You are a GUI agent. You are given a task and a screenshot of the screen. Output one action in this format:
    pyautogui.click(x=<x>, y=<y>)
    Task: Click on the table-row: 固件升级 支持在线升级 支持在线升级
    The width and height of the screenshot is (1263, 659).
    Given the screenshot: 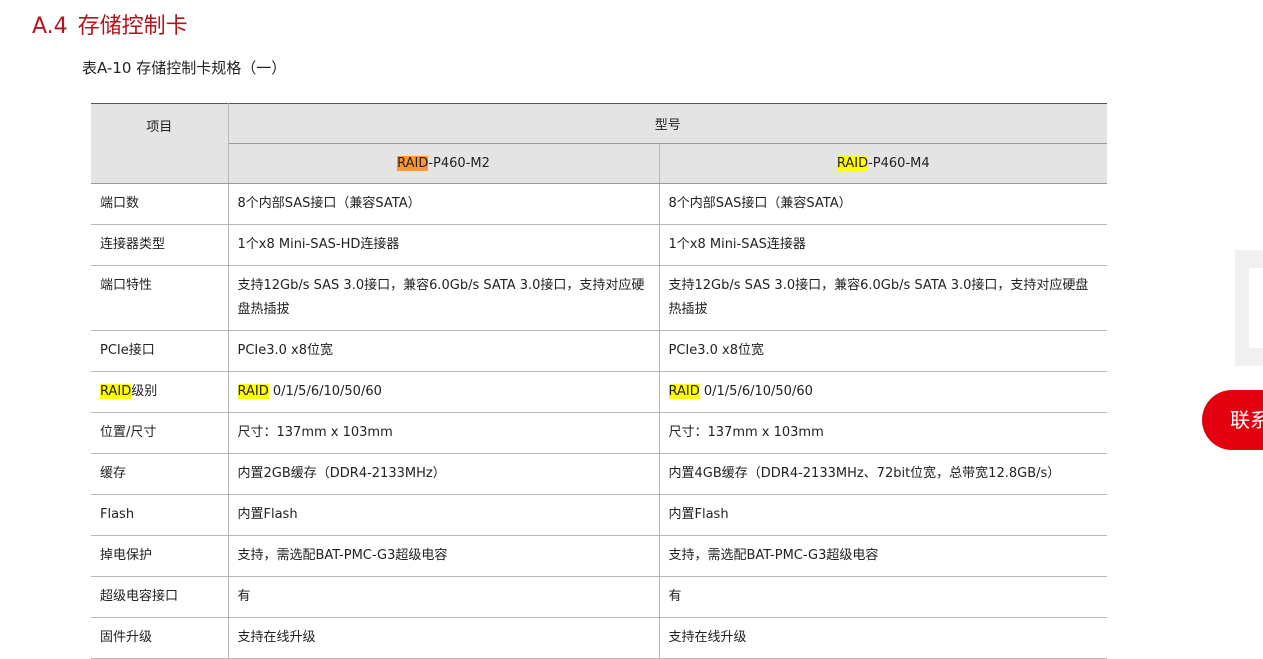 What is the action you would take?
    pyautogui.click(x=599, y=638)
    